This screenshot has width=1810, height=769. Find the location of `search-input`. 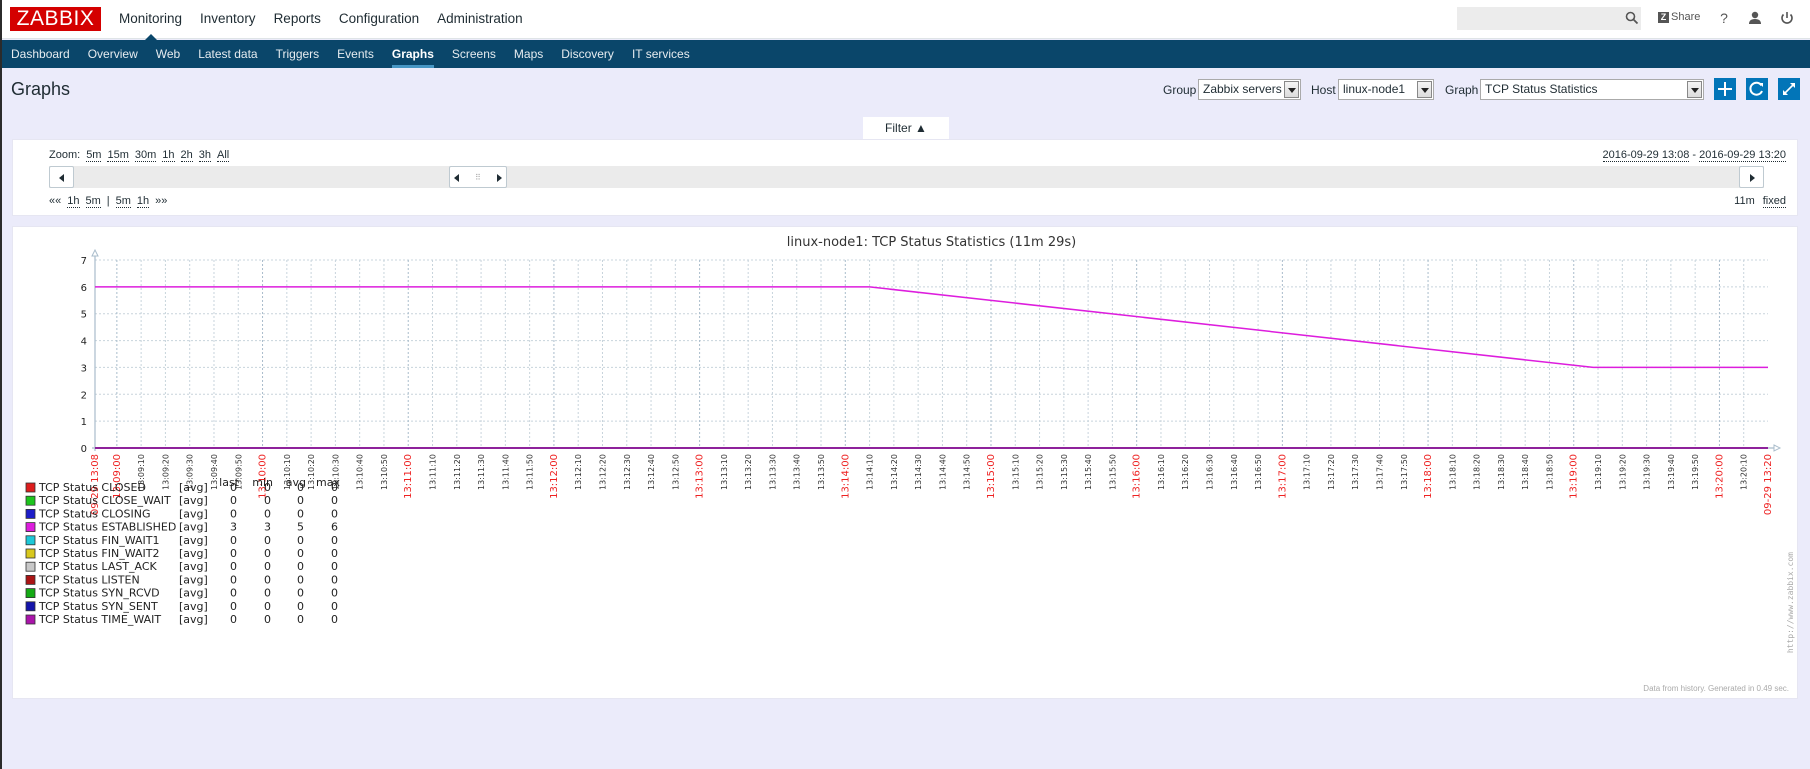

search-input is located at coordinates (1549, 18).